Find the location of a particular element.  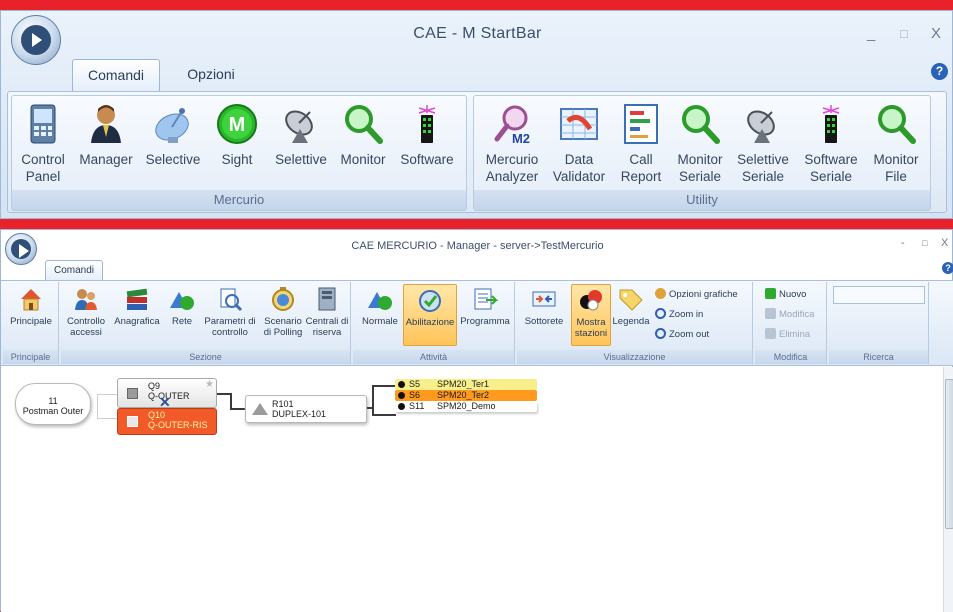

sight-button: M Sight is located at coordinates (237, 135).